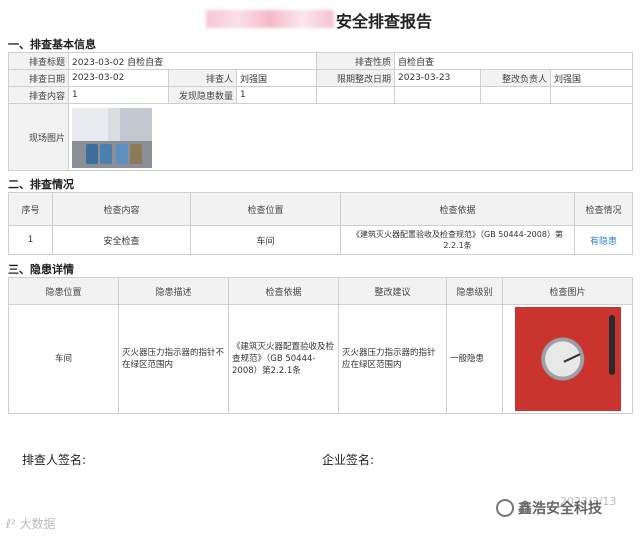 The height and width of the screenshot is (537, 640). I want to click on hazard-header-suggestion: 整改建议, so click(392, 291).